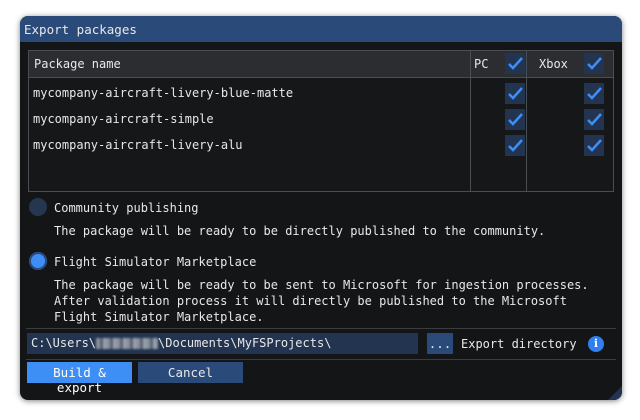  I want to click on redacted-username, so click(127, 343).